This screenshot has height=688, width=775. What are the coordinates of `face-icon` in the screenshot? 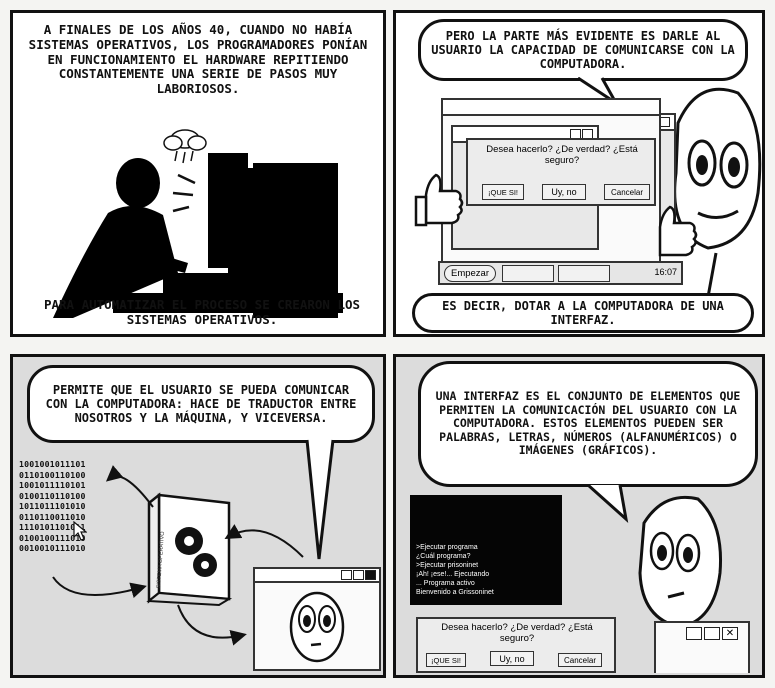 It's located at (317, 627).